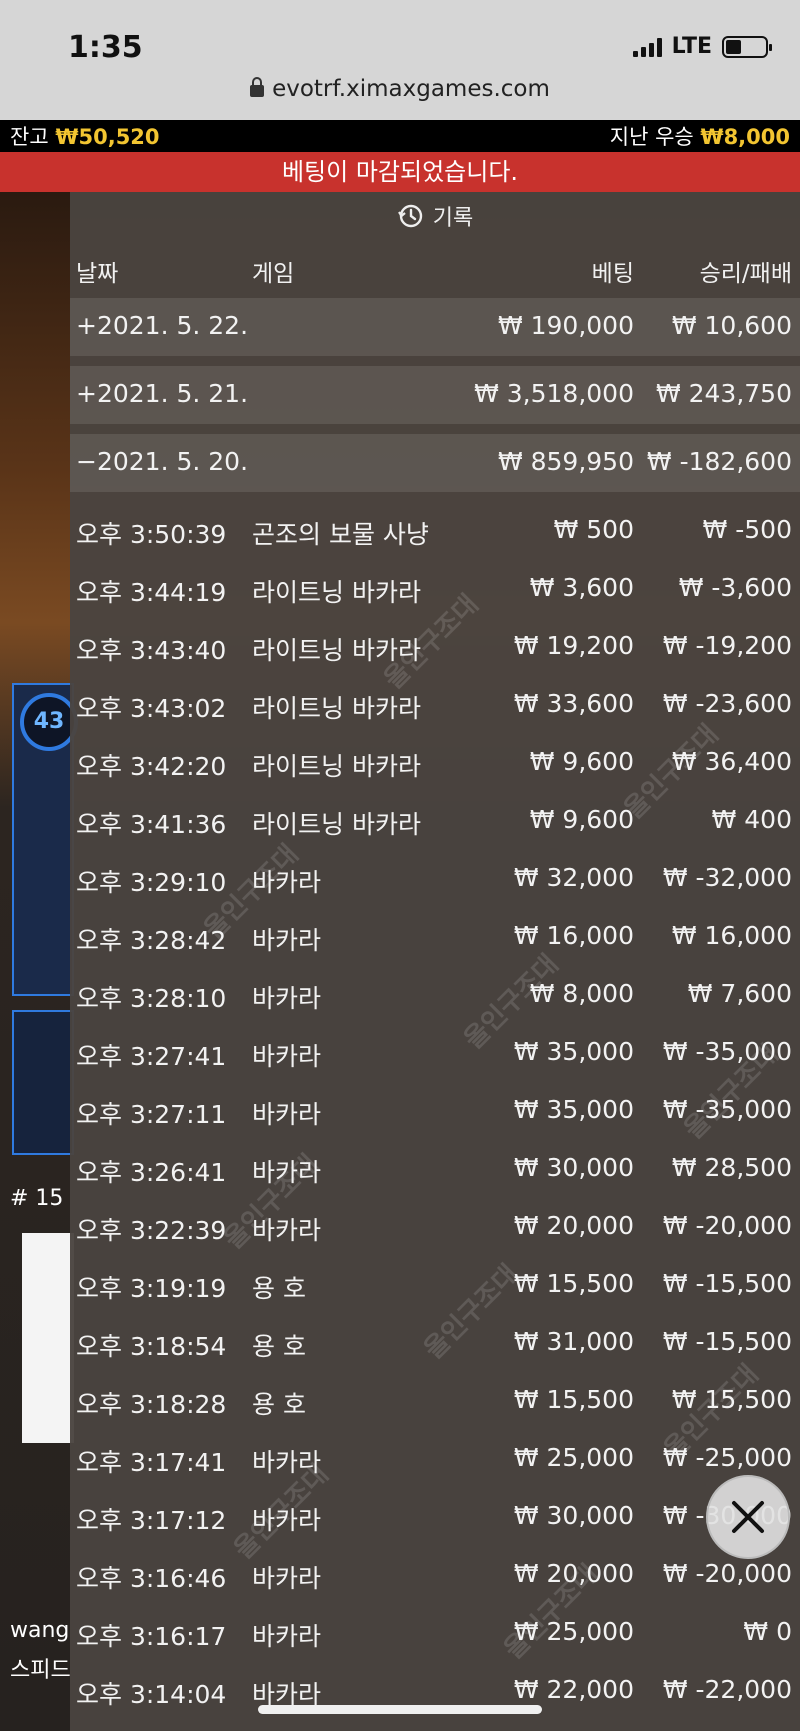 This screenshot has height=1731, width=800. I want to click on day-summary-row: −2021. 5. 20. ₩ 859,950 ₩ -182,600, so click(435, 463).